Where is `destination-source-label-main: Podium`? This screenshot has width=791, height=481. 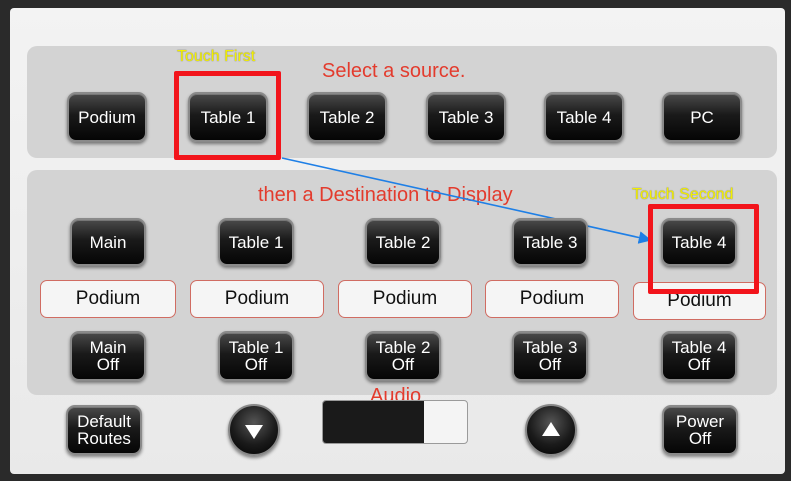
destination-source-label-main: Podium is located at coordinates (108, 299).